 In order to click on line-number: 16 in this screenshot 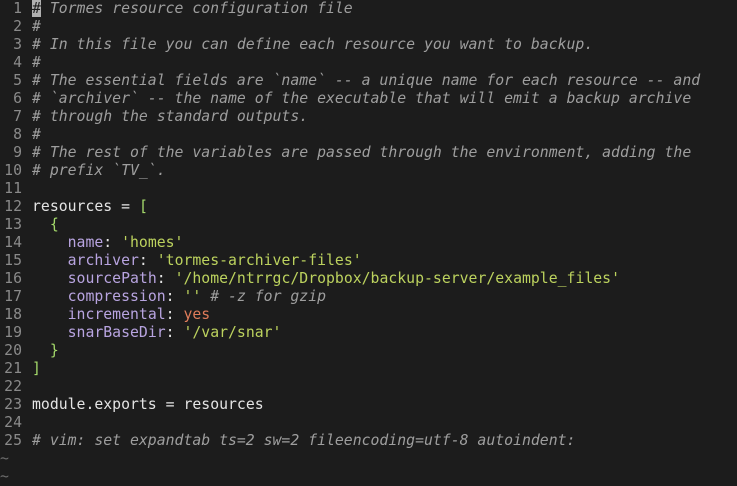, I will do `click(13, 278)`.